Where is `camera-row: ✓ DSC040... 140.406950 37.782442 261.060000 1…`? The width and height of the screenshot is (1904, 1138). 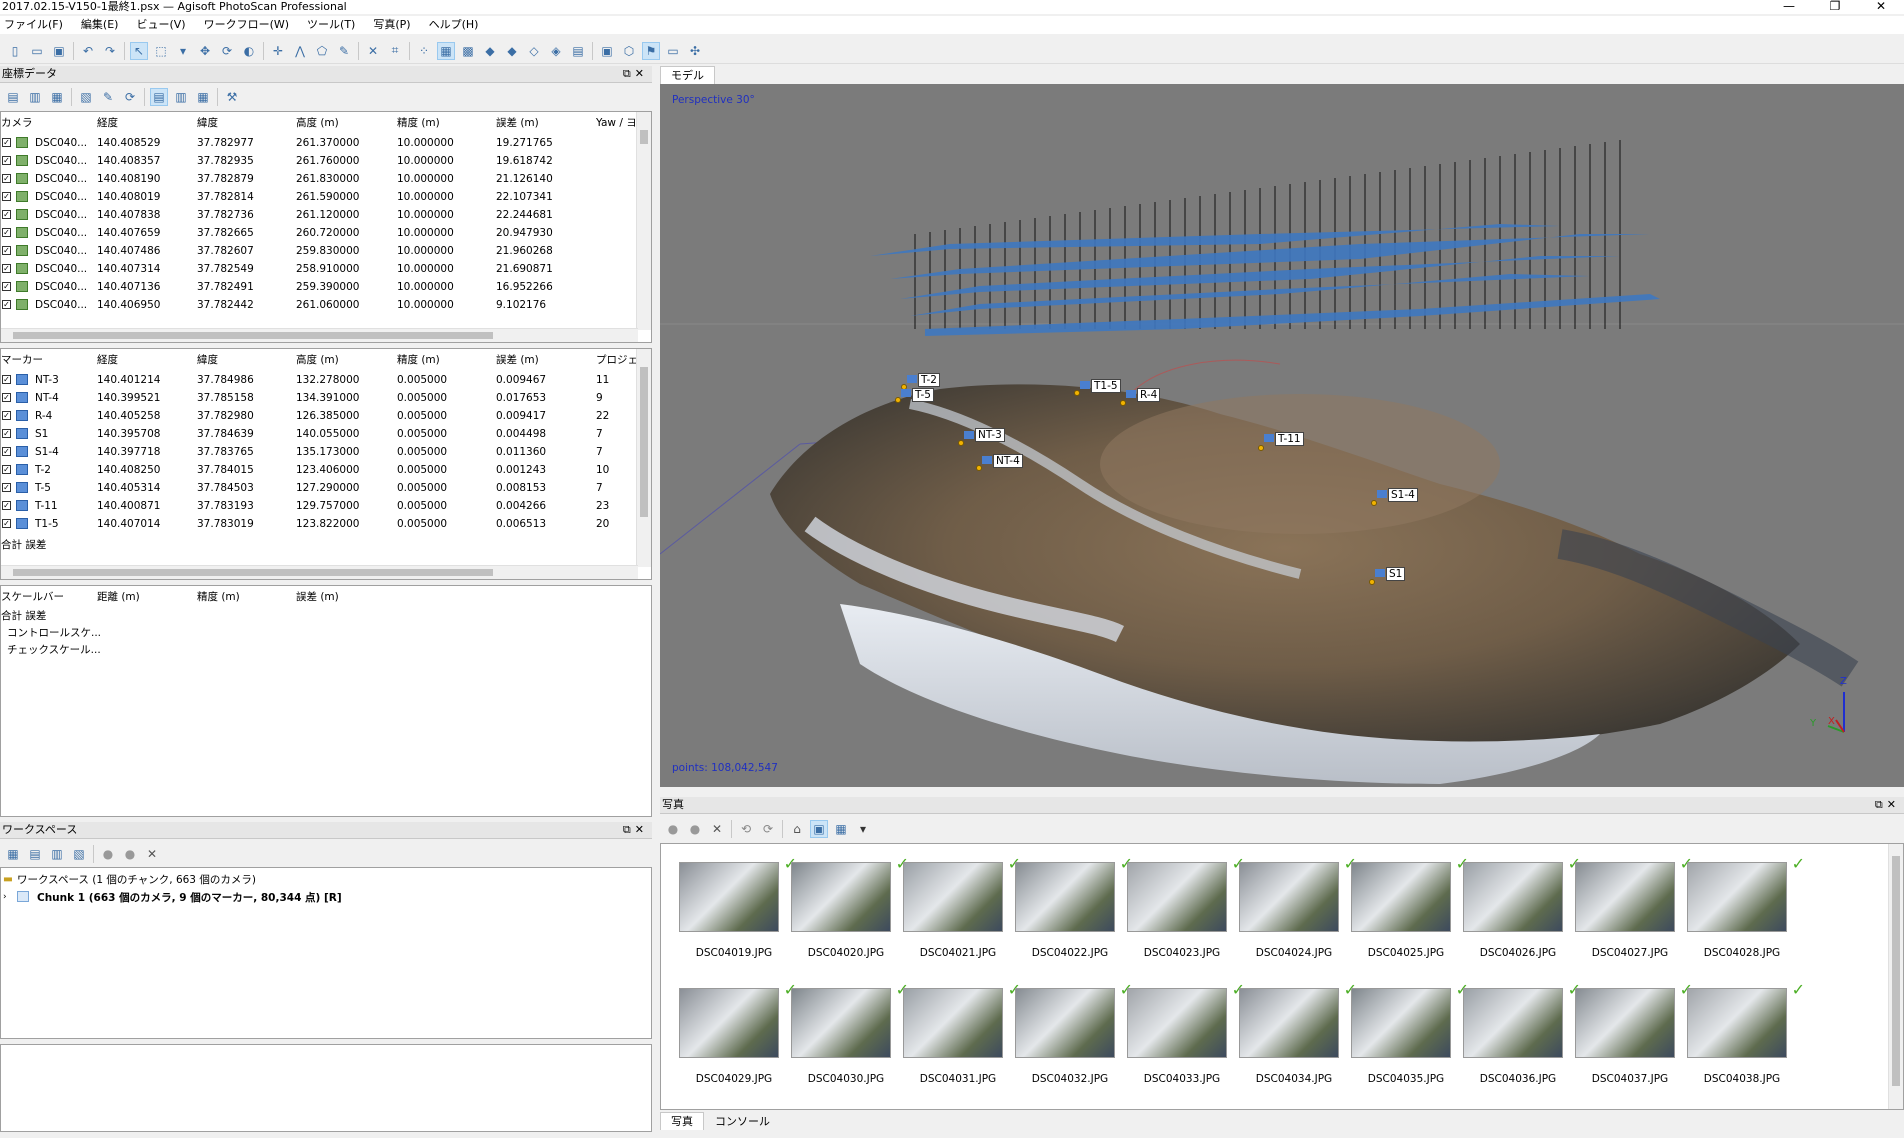
camera-row: ✓ DSC040... 140.406950 37.782442 261.060000 1… is located at coordinates (319, 305).